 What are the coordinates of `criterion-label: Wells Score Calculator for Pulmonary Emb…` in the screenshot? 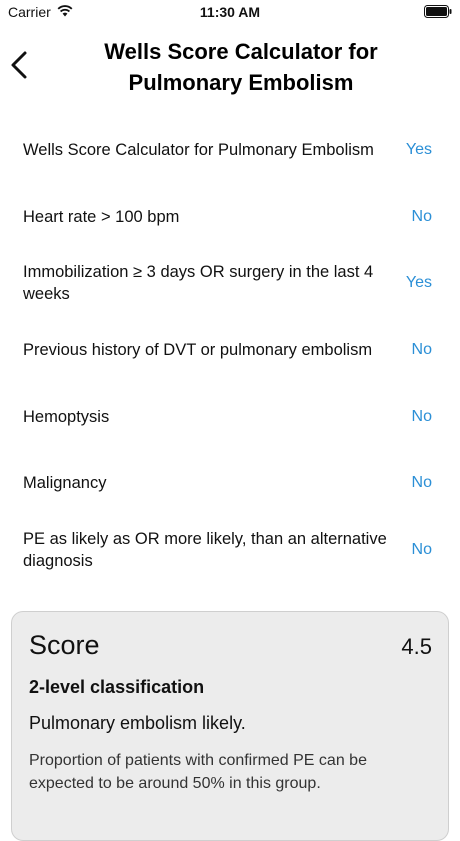 It's located at (198, 150).